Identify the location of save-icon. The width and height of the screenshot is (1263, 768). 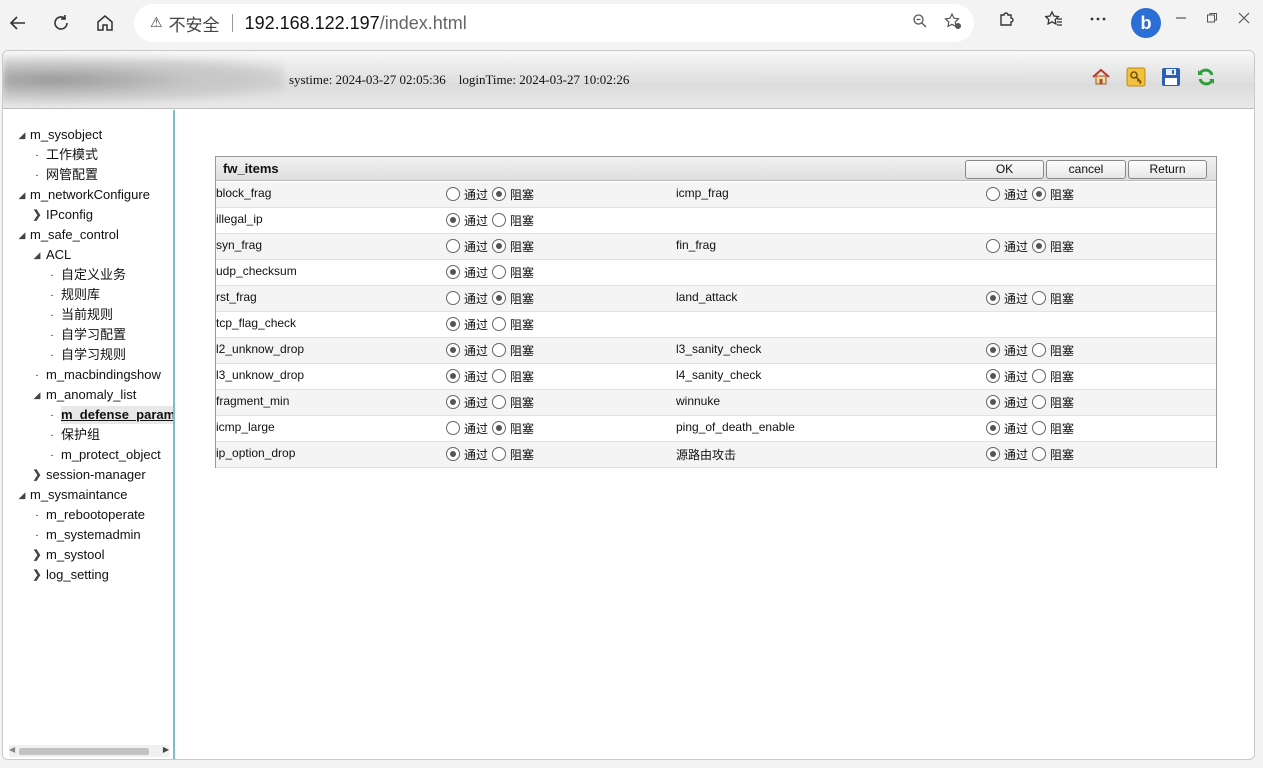
(1171, 77).